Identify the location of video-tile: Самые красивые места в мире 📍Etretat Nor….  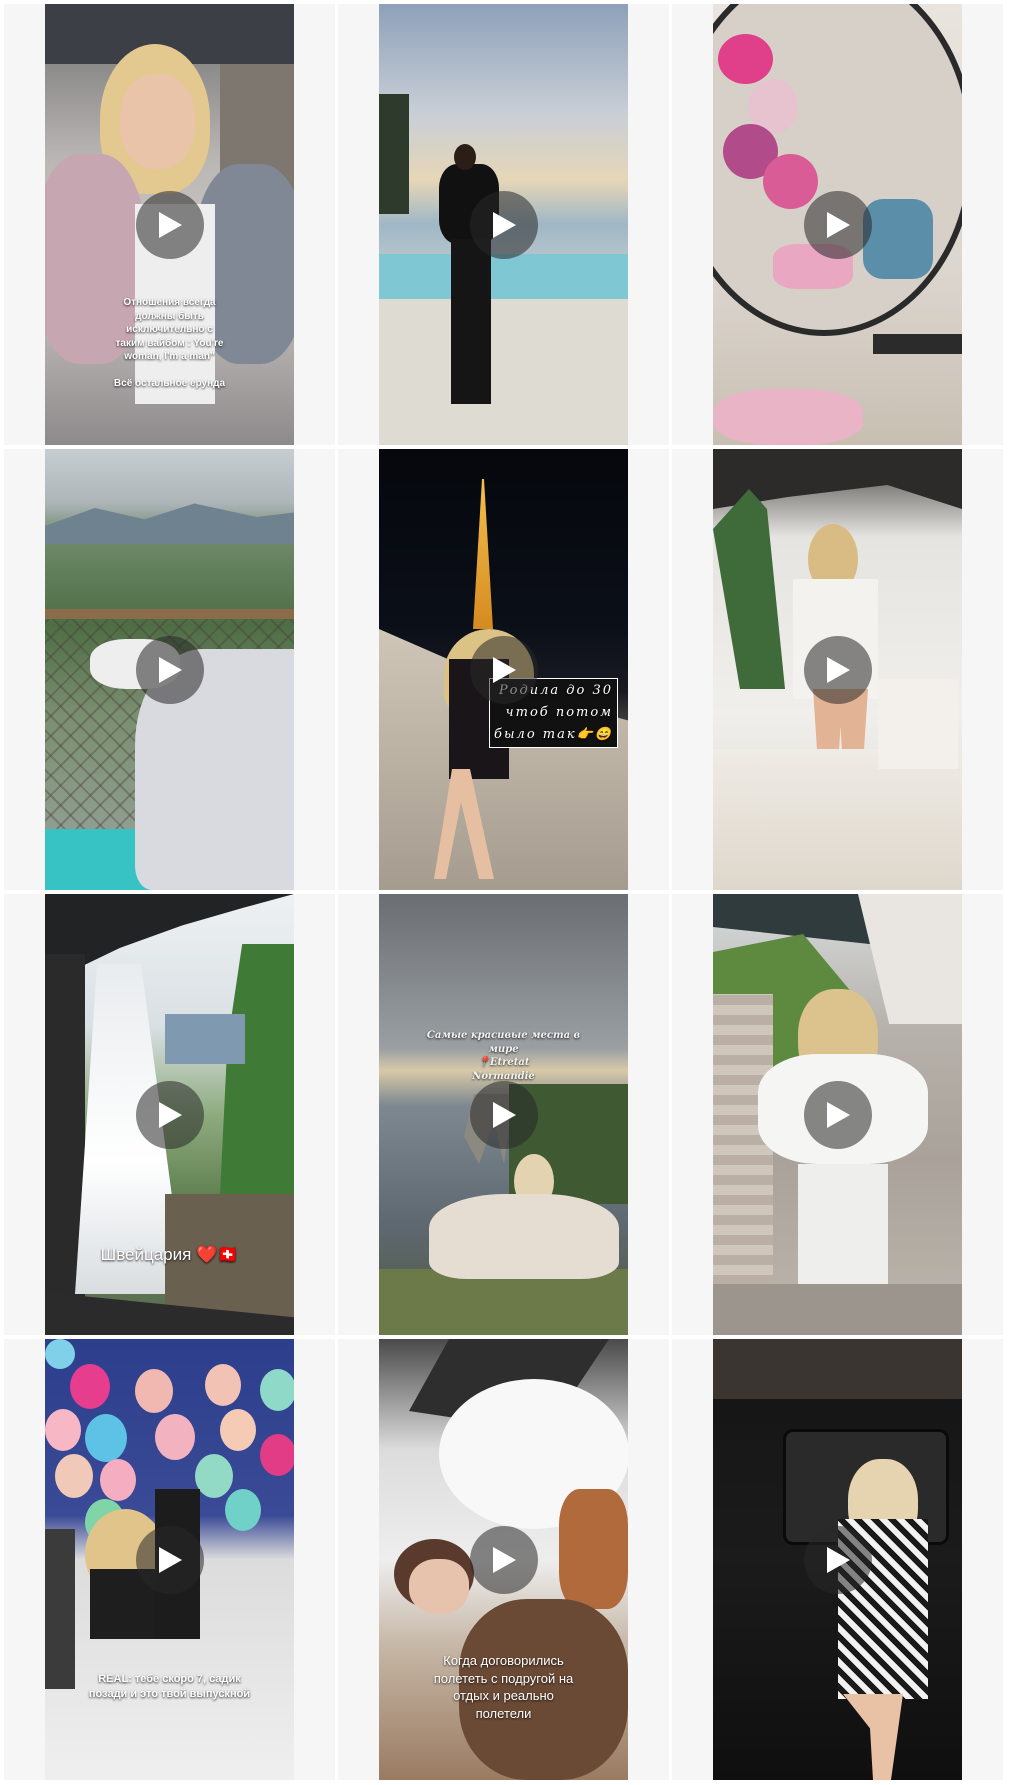
(503, 1114).